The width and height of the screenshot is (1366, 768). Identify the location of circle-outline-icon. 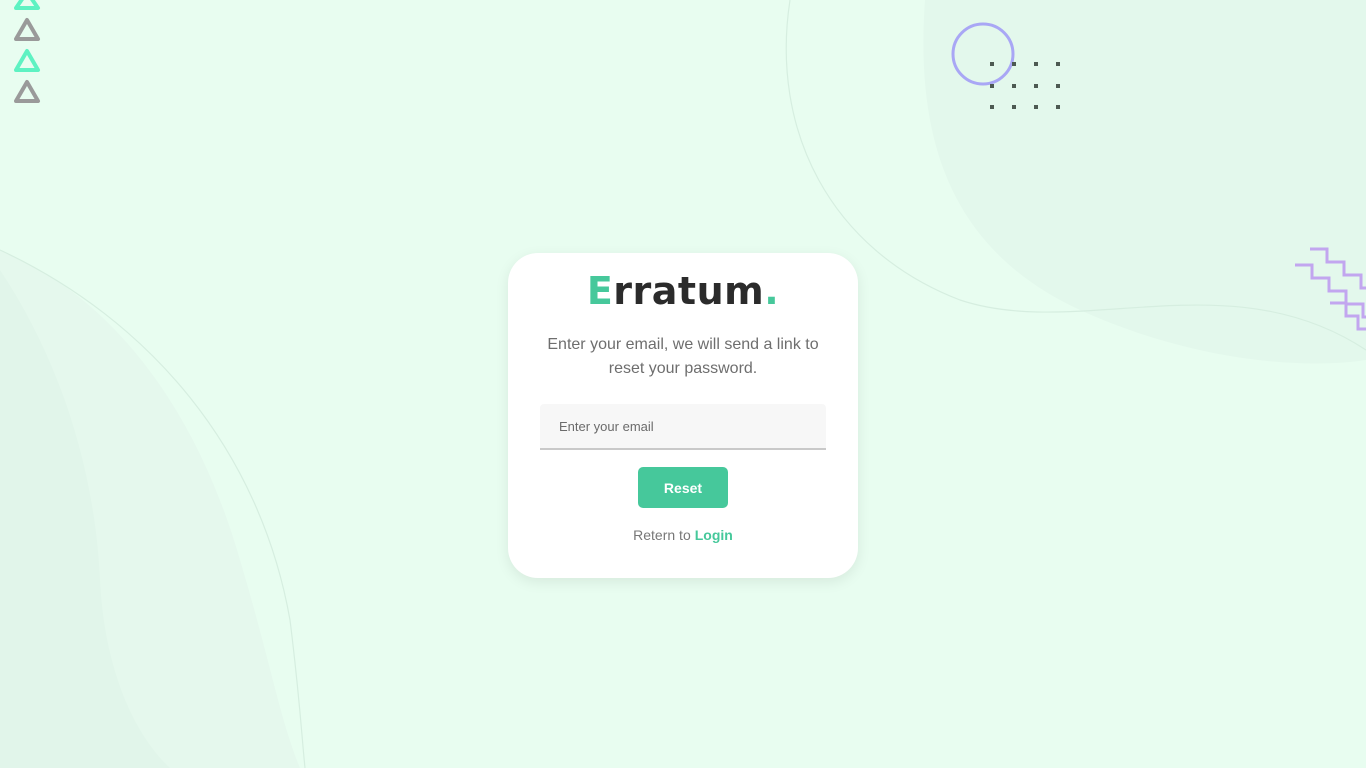
(983, 54).